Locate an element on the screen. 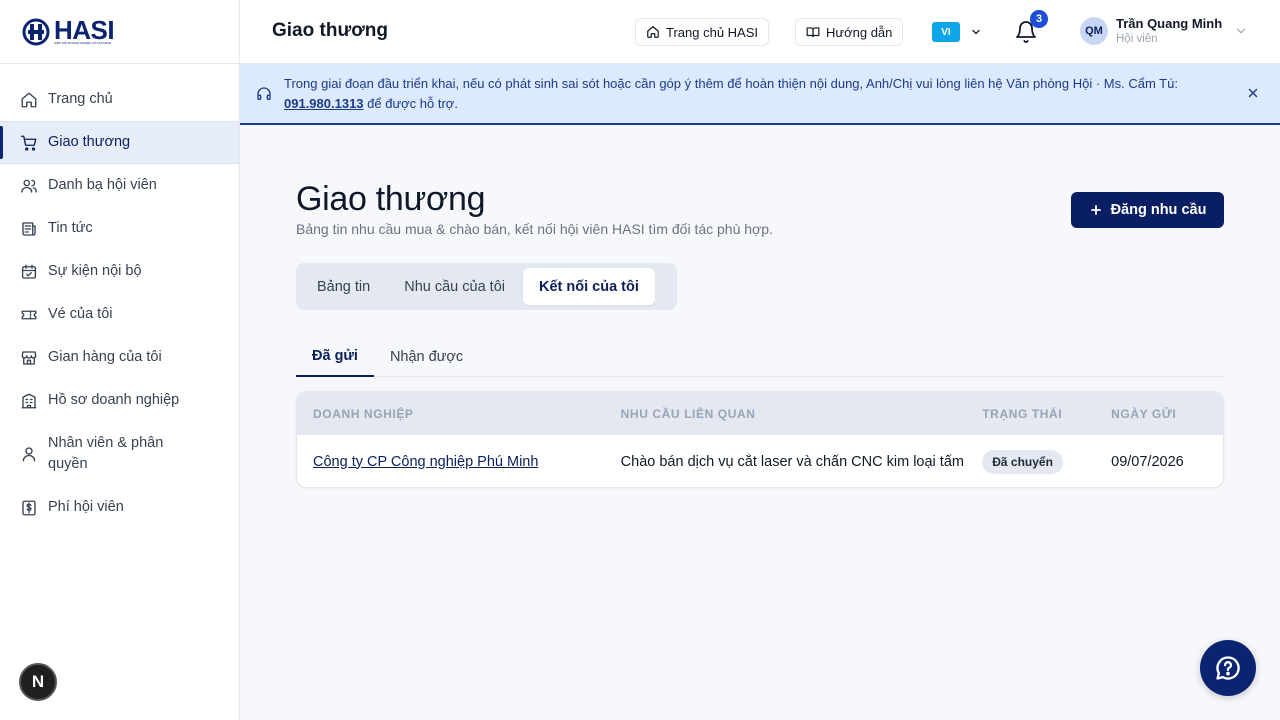 The image size is (1280, 720). sidebar-item-internal-events: Sự kiện nội bộ is located at coordinates (119, 271).